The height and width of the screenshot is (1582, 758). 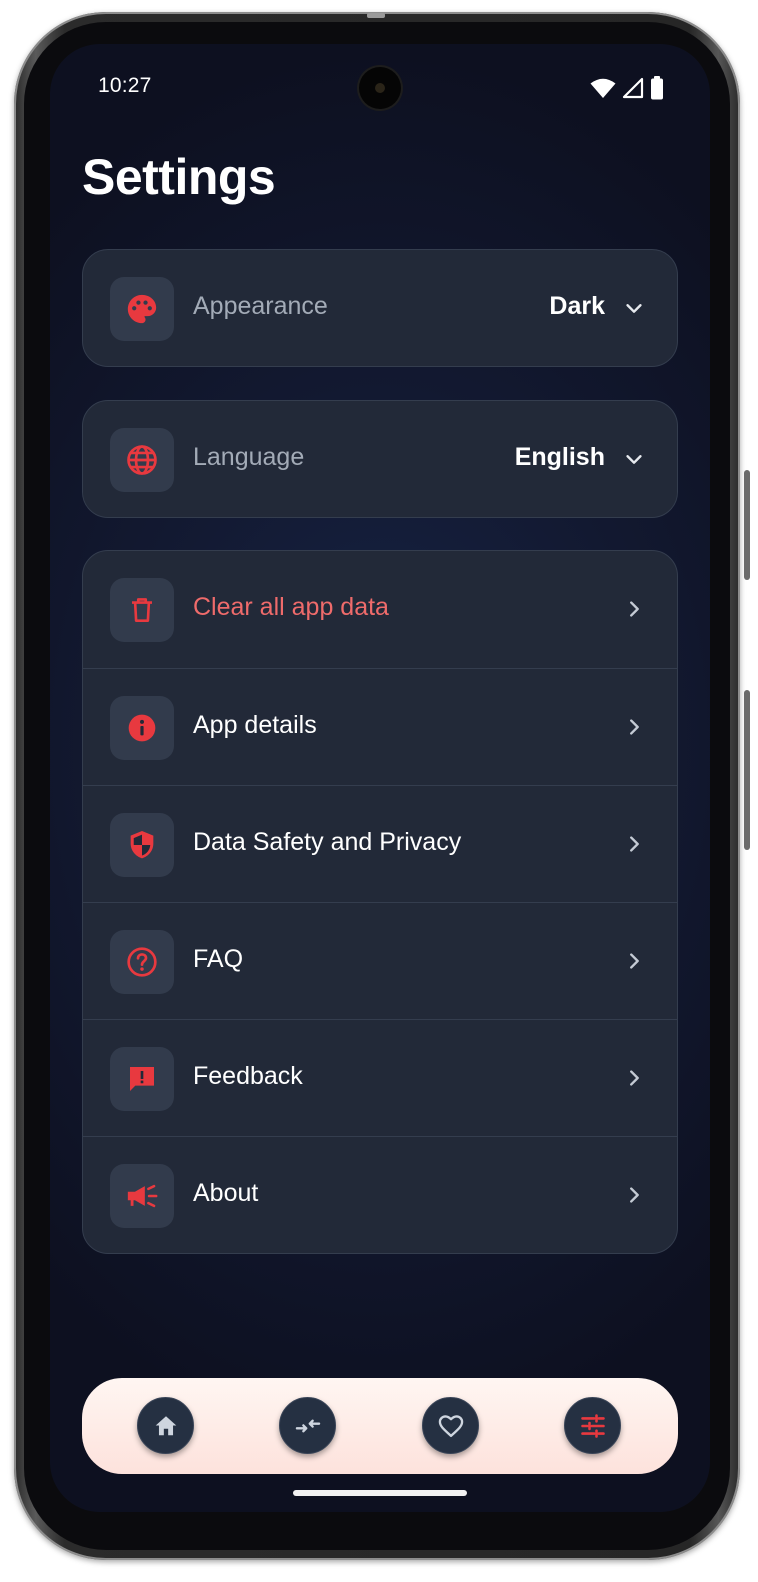 I want to click on language-label: Language, so click(x=249, y=457).